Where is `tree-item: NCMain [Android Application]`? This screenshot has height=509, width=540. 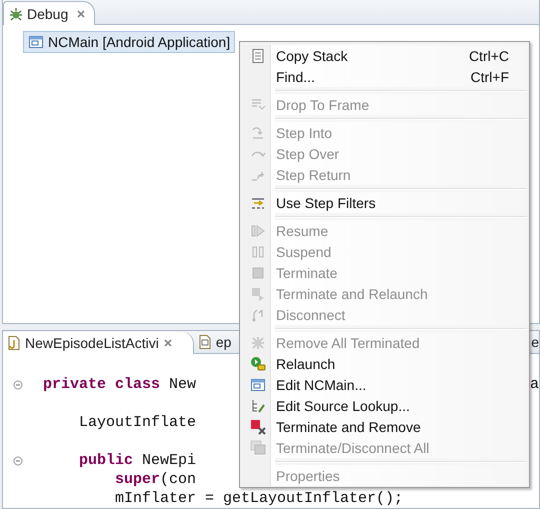
tree-item: NCMain [Android Application] is located at coordinates (129, 42).